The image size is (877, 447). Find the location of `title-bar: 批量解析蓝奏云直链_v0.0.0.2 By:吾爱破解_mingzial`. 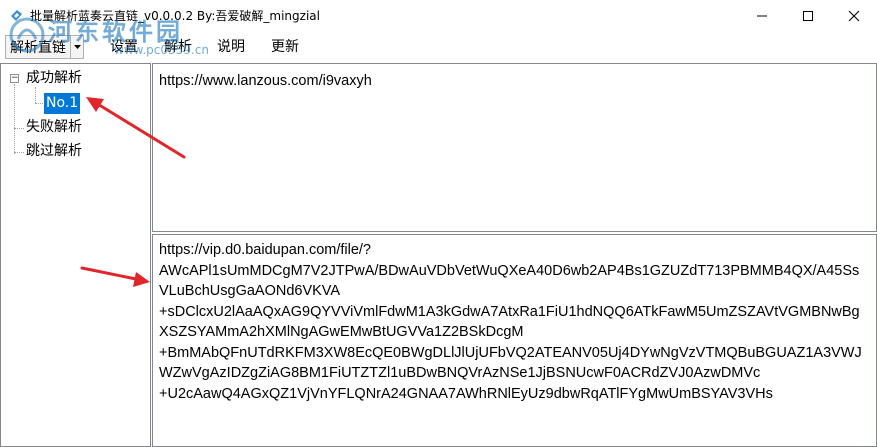

title-bar: 批量解析蓝奏云直链_v0.0.0.2 By:吾爱破解_mingzial is located at coordinates (438, 15).